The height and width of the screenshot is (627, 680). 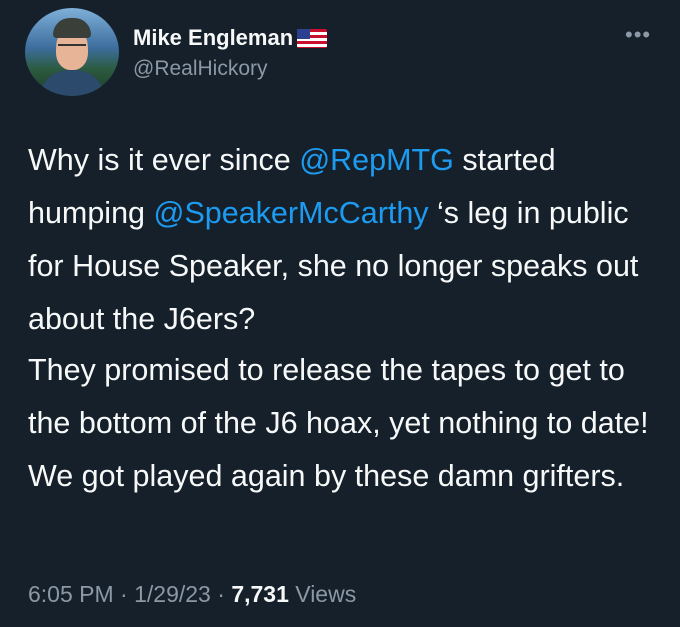 What do you see at coordinates (72, 83) in the screenshot?
I see `avatar-shirt` at bounding box center [72, 83].